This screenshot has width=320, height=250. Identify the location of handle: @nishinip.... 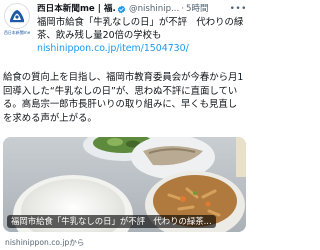
(154, 9).